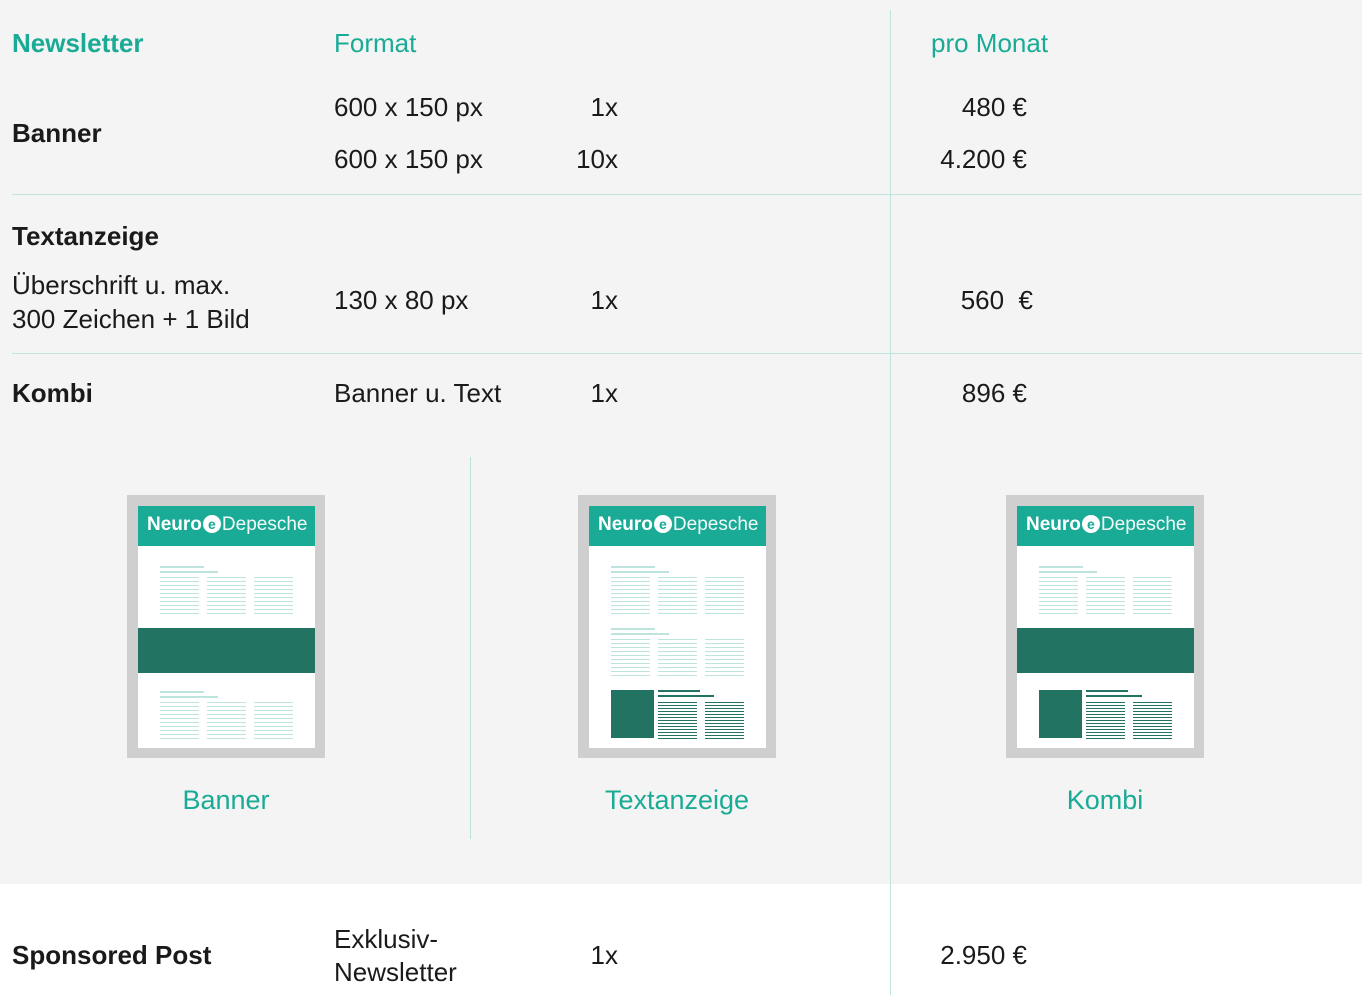 Image resolution: width=1362 pixels, height=995 pixels. What do you see at coordinates (85, 236) in the screenshot?
I see `row-name-textanzeige: Textanzeige` at bounding box center [85, 236].